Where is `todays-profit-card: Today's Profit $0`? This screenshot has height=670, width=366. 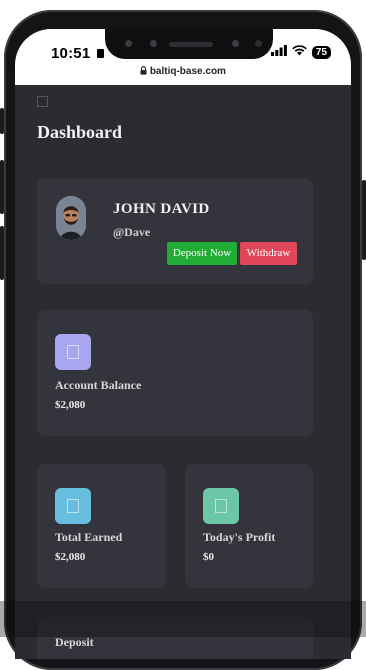 todays-profit-card: Today's Profit $0 is located at coordinates (249, 526).